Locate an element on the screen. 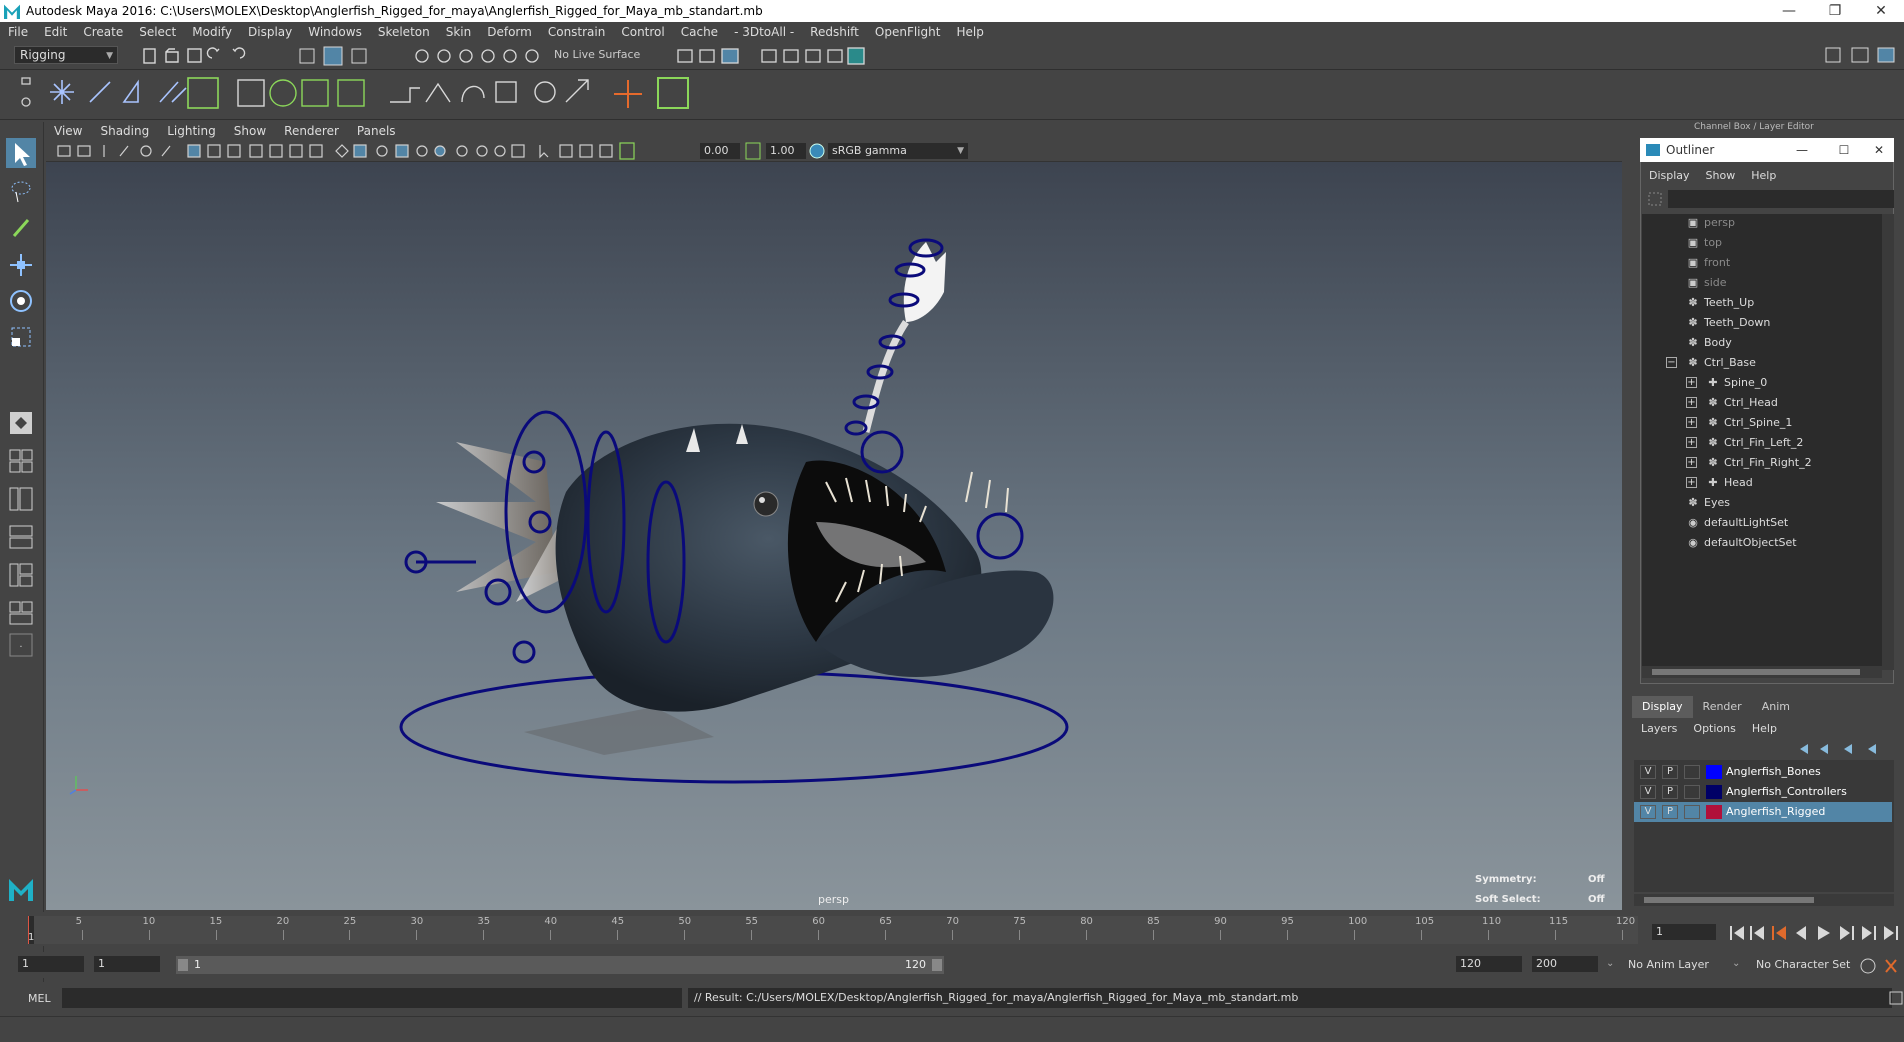 The image size is (1904, 1042). color-space-dropdown: sRGB gamma ▼ is located at coordinates (898, 151).